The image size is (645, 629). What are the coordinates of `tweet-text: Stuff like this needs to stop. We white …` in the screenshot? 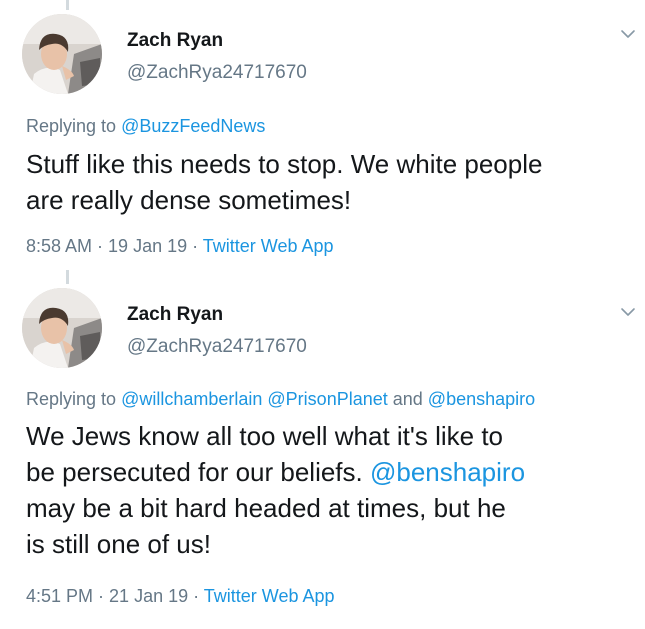 It's located at (326, 182).